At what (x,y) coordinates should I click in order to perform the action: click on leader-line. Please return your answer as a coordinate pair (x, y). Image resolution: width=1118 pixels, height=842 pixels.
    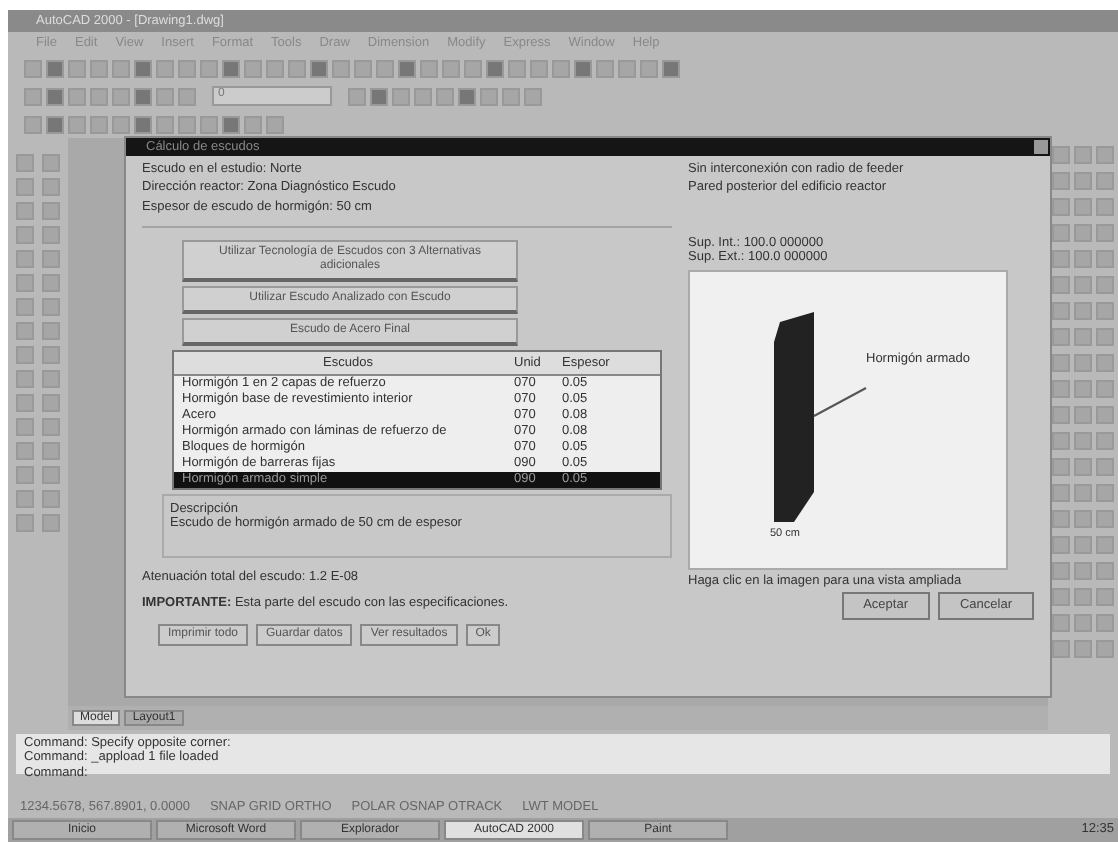
    Looking at the image, I should click on (840, 401).